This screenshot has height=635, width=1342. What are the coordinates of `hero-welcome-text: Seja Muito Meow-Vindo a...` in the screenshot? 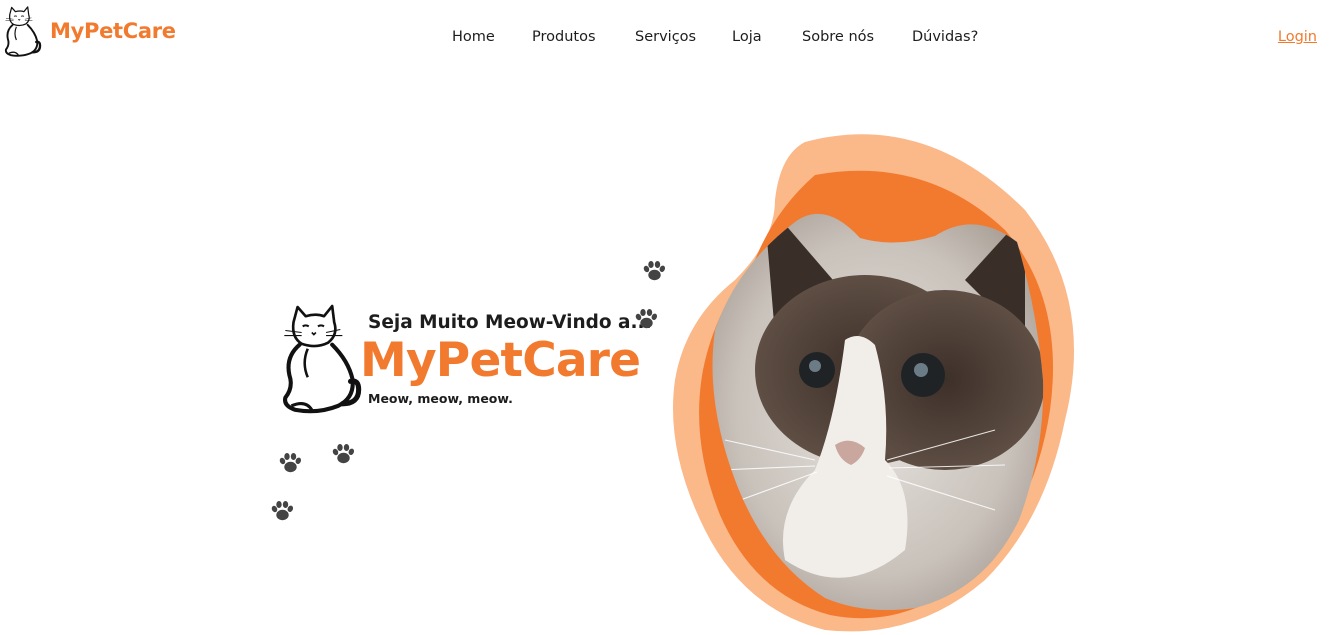 It's located at (510, 322).